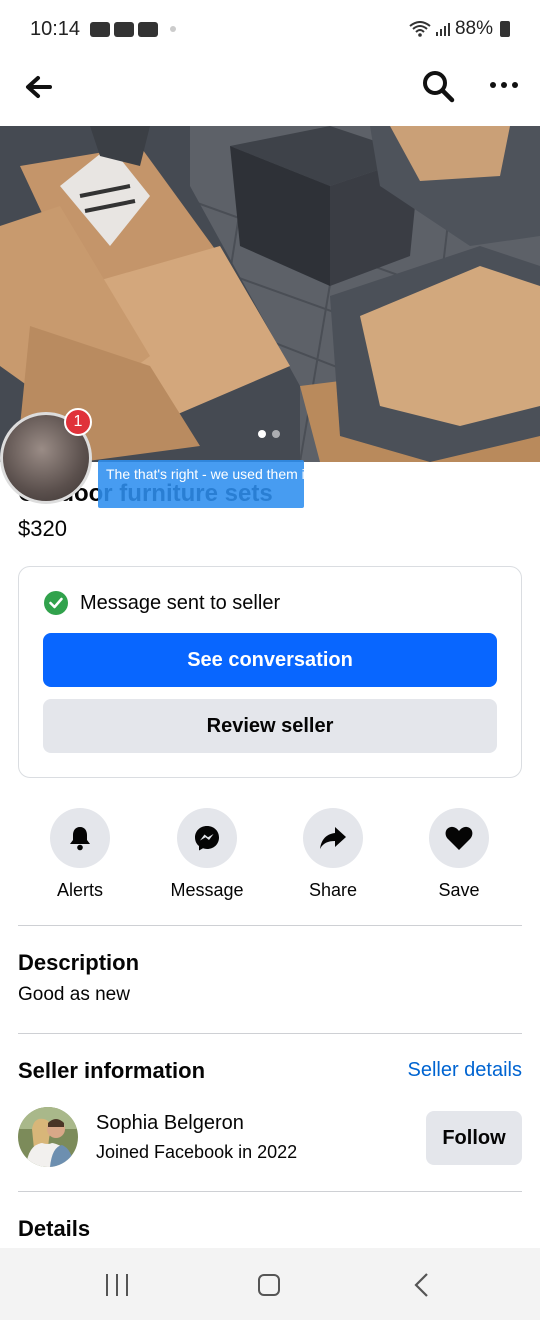  What do you see at coordinates (42, 528) in the screenshot?
I see `listing-price: $320` at bounding box center [42, 528].